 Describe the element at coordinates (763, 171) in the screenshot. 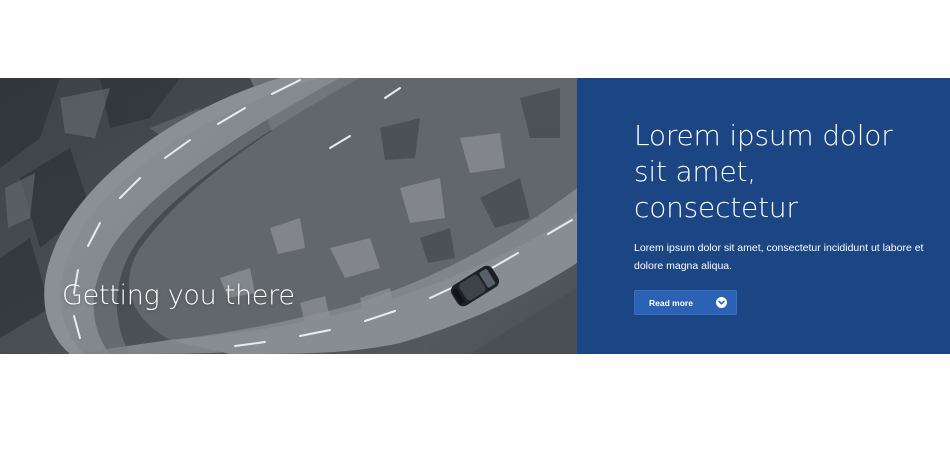

I see `panel-heading: Lorem ipsum dolor sit amet, consectetur` at that location.